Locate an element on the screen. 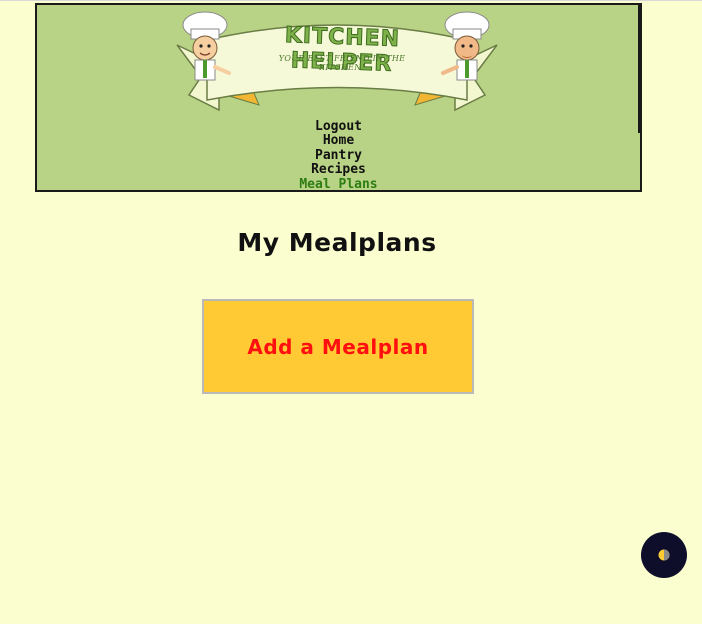 This screenshot has height=624, width=702. theme-toggle-button is located at coordinates (664, 555).